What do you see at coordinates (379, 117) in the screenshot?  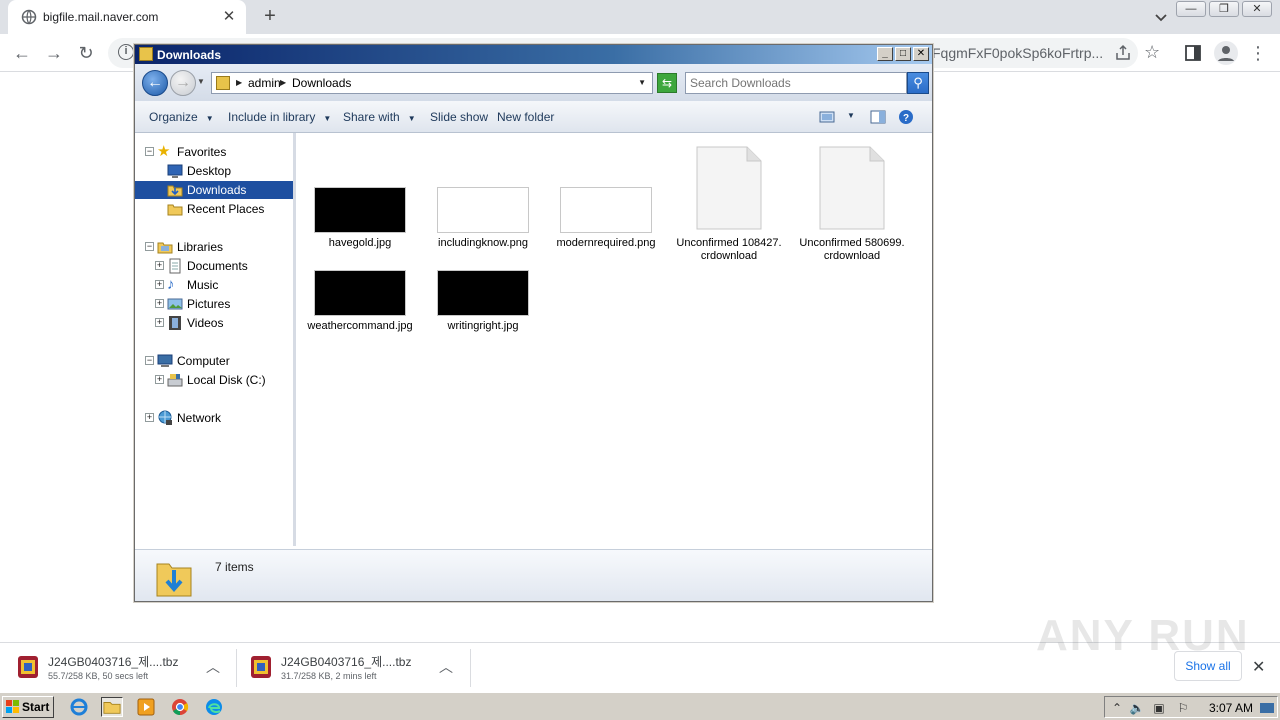 I see `share-with-button: Share with ▼` at bounding box center [379, 117].